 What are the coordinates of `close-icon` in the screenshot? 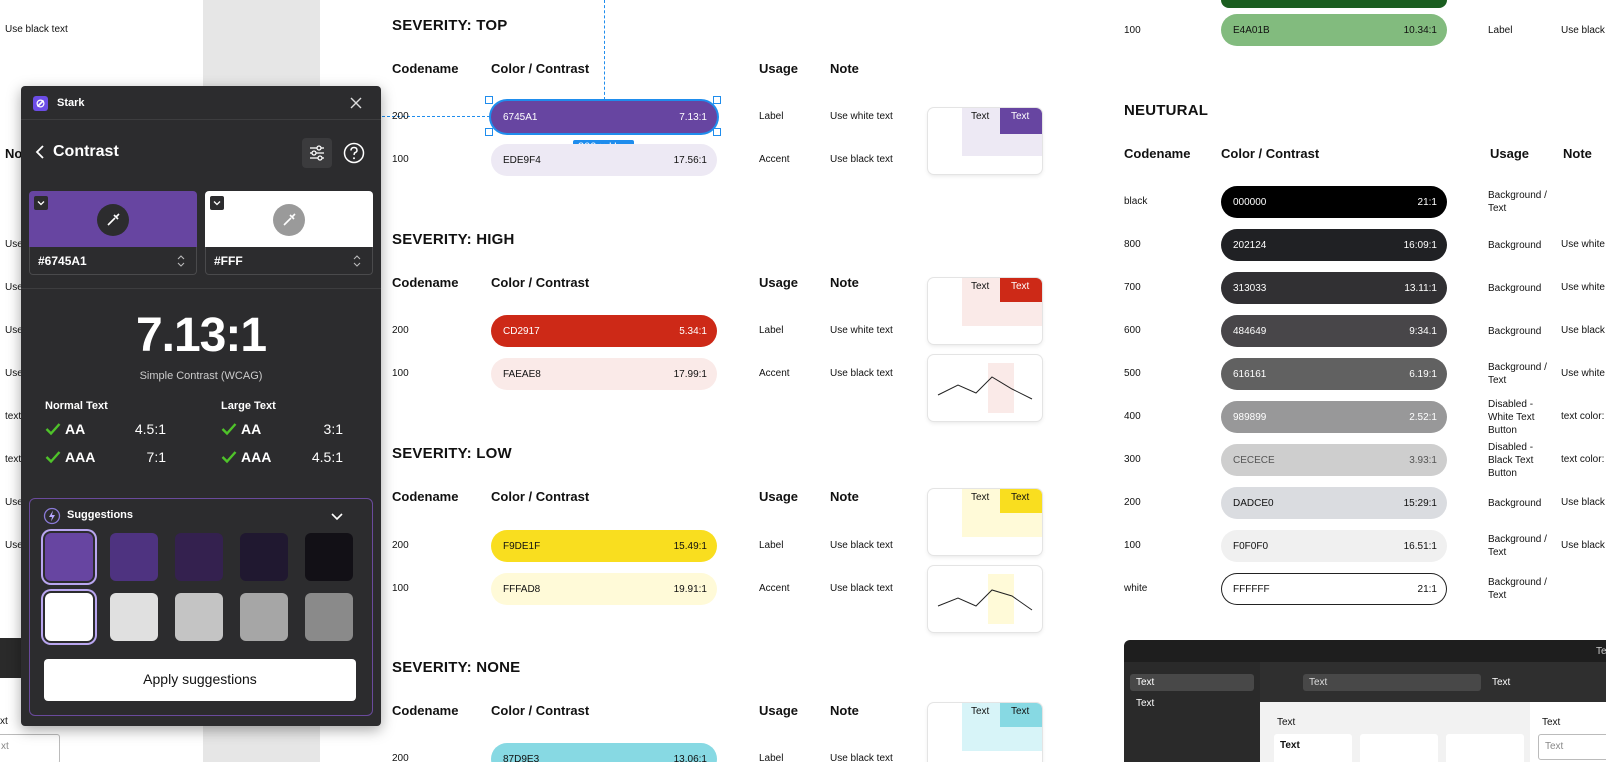 It's located at (356, 103).